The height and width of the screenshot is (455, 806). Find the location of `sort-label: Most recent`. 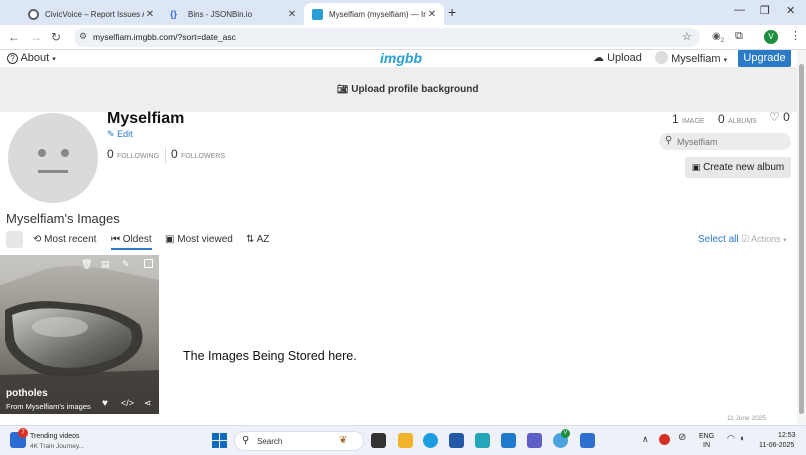

sort-label: Most recent is located at coordinates (70, 239).